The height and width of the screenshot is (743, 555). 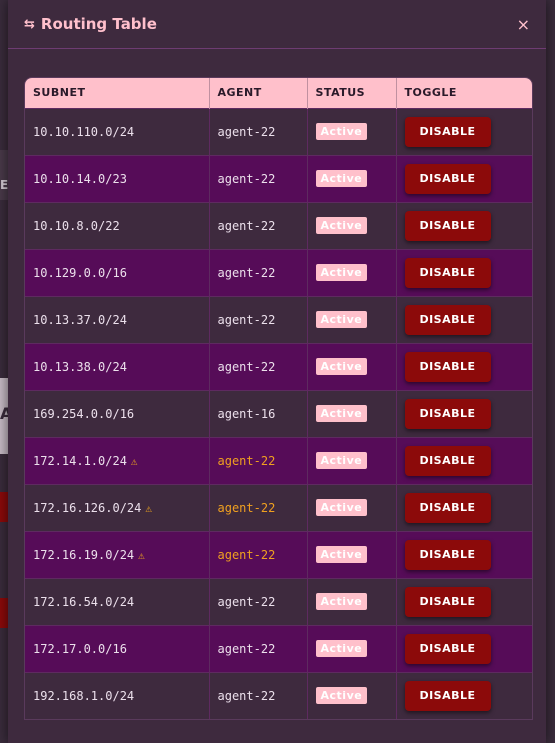 I want to click on subnet-value: 169.254.0.0/16, so click(x=84, y=413).